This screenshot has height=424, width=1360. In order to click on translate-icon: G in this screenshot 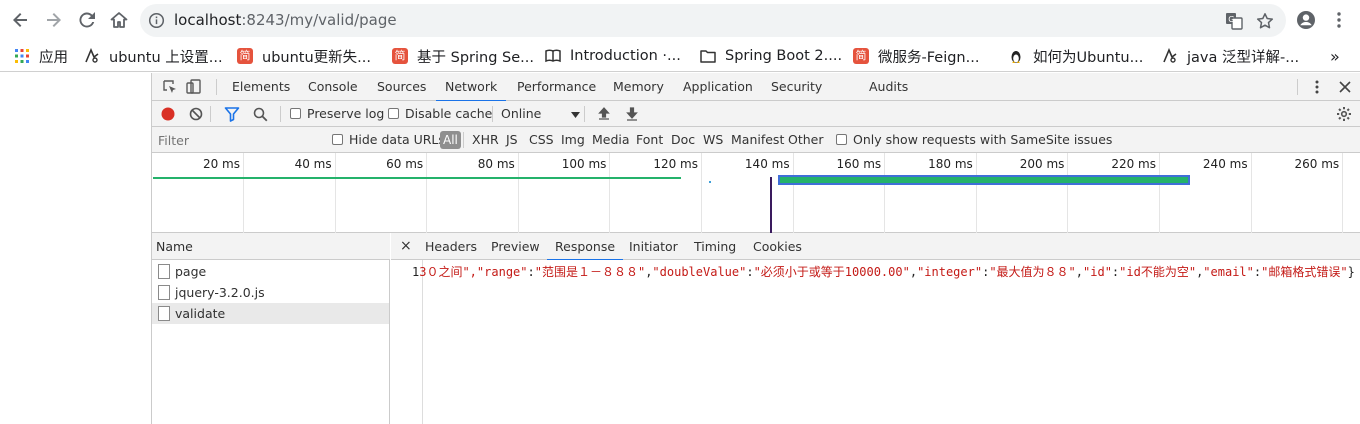, I will do `click(1234, 21)`.